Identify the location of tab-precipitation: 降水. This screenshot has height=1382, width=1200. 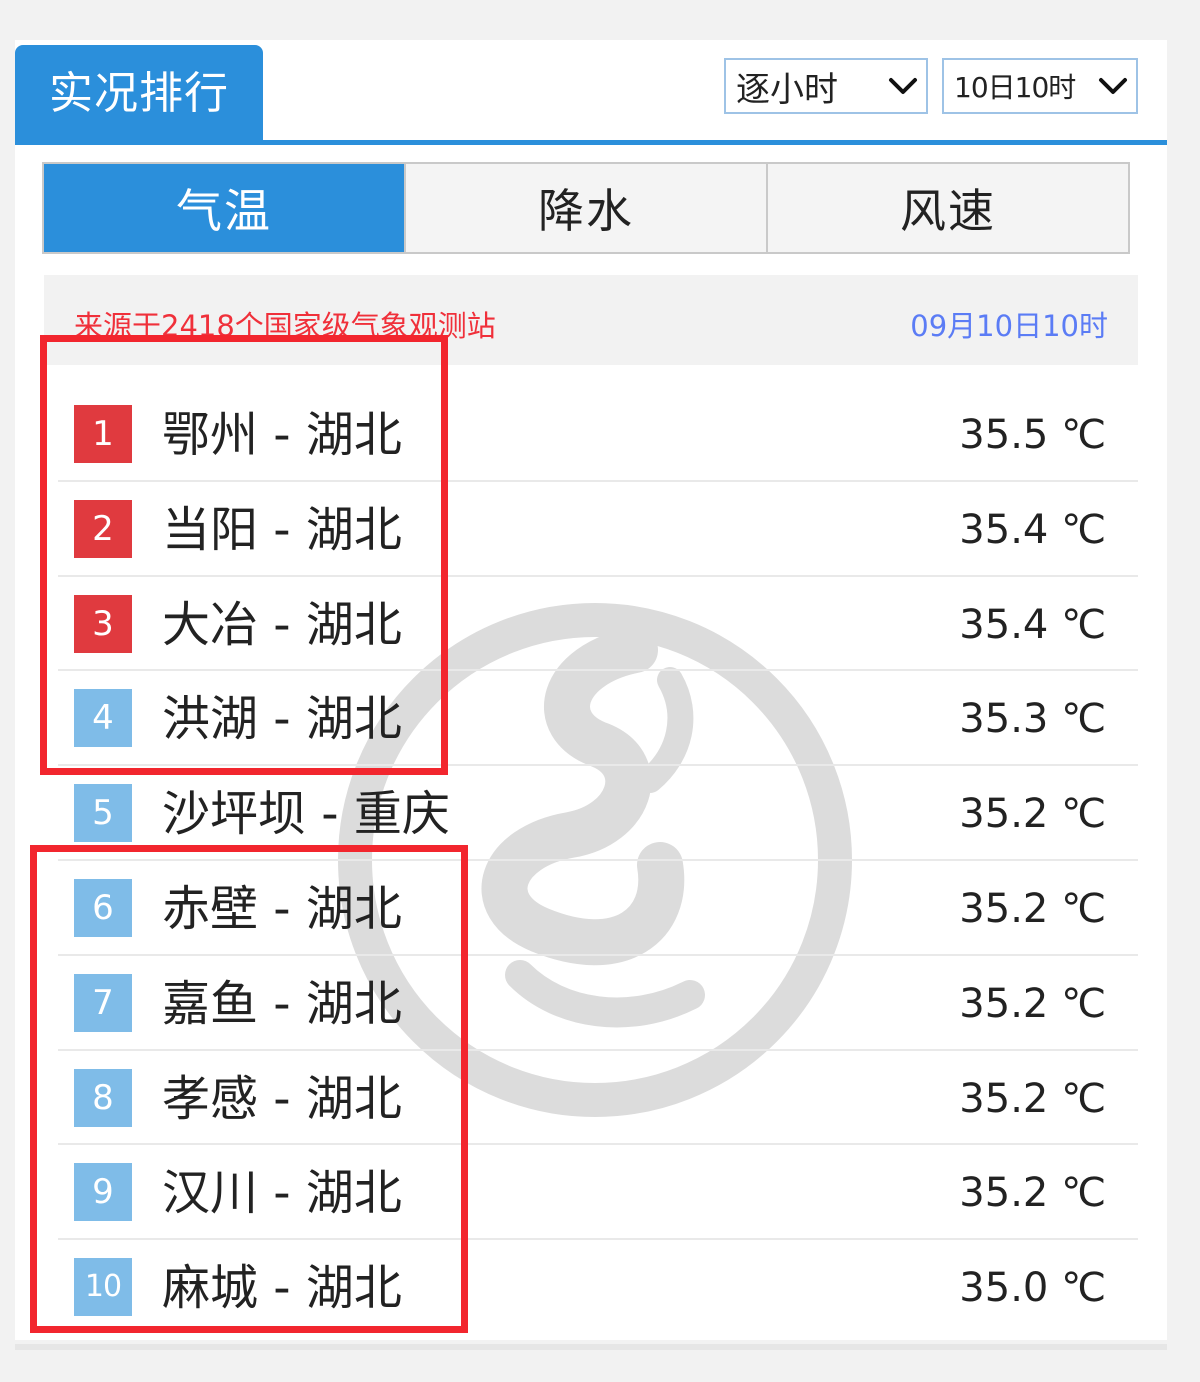
(585, 208).